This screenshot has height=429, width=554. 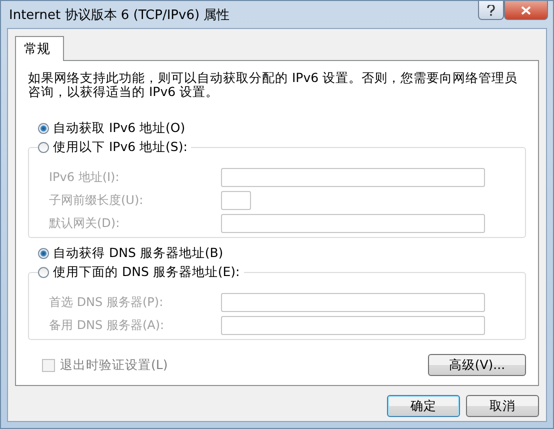 I want to click on tab: 常规, so click(x=39, y=48).